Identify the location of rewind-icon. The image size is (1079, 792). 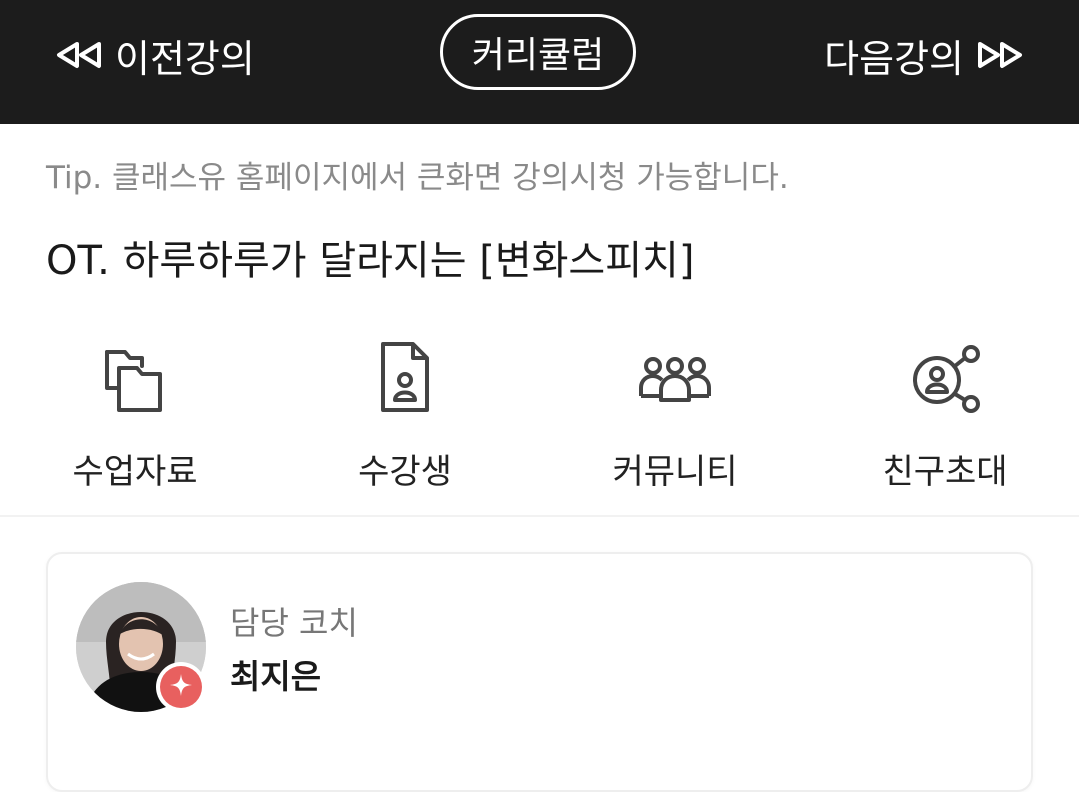
(80, 55).